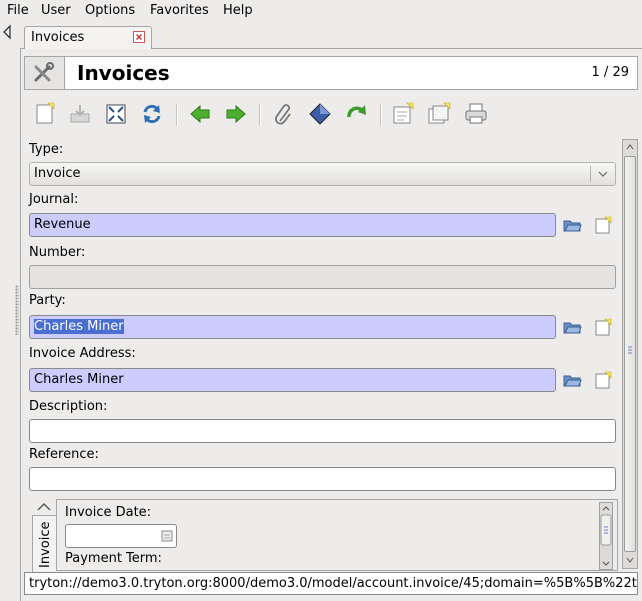 This screenshot has height=601, width=642. I want to click on invoice-address-label: Invoice Address:, so click(82, 353).